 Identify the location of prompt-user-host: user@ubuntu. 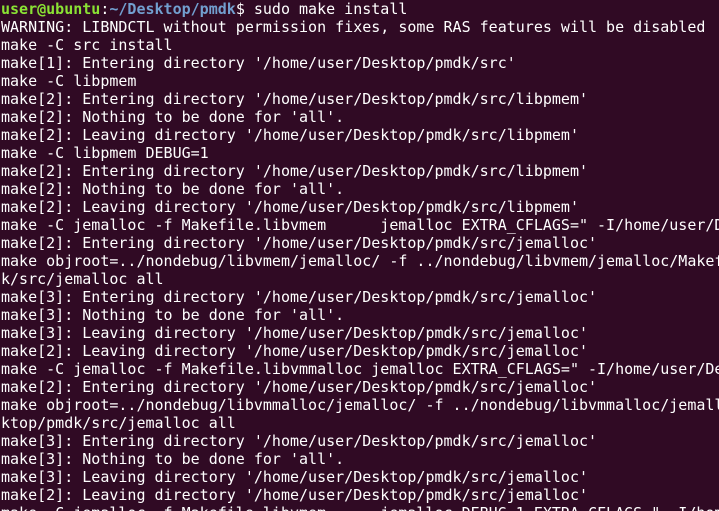
(51, 9).